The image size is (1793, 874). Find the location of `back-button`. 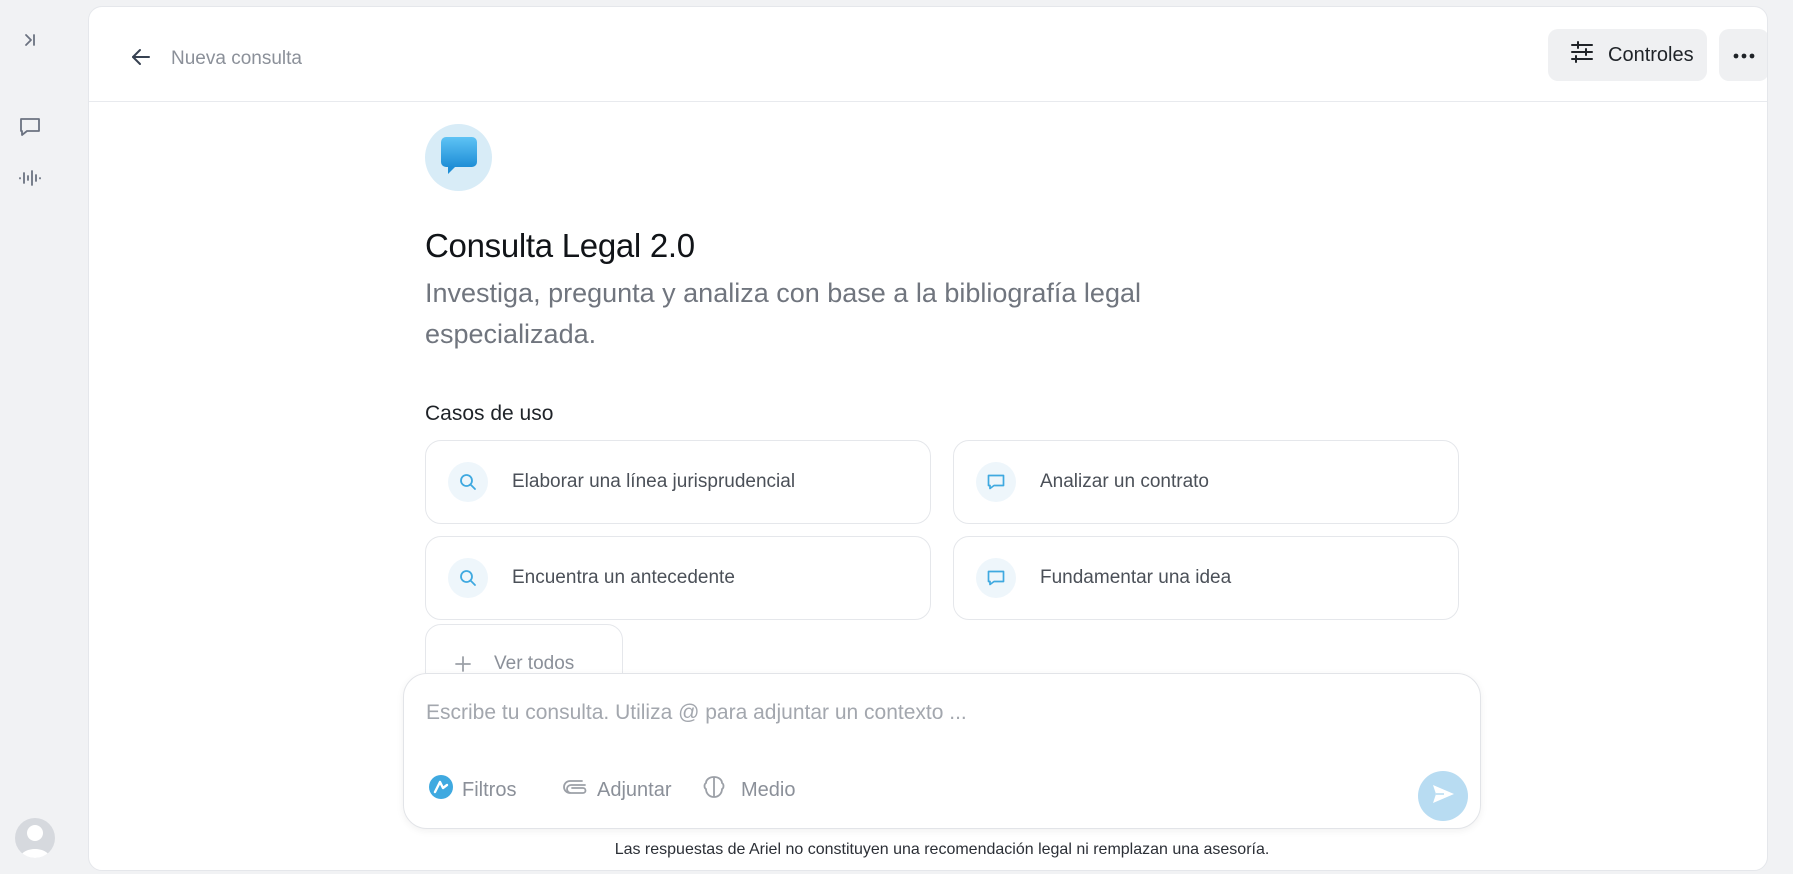

back-button is located at coordinates (141, 59).